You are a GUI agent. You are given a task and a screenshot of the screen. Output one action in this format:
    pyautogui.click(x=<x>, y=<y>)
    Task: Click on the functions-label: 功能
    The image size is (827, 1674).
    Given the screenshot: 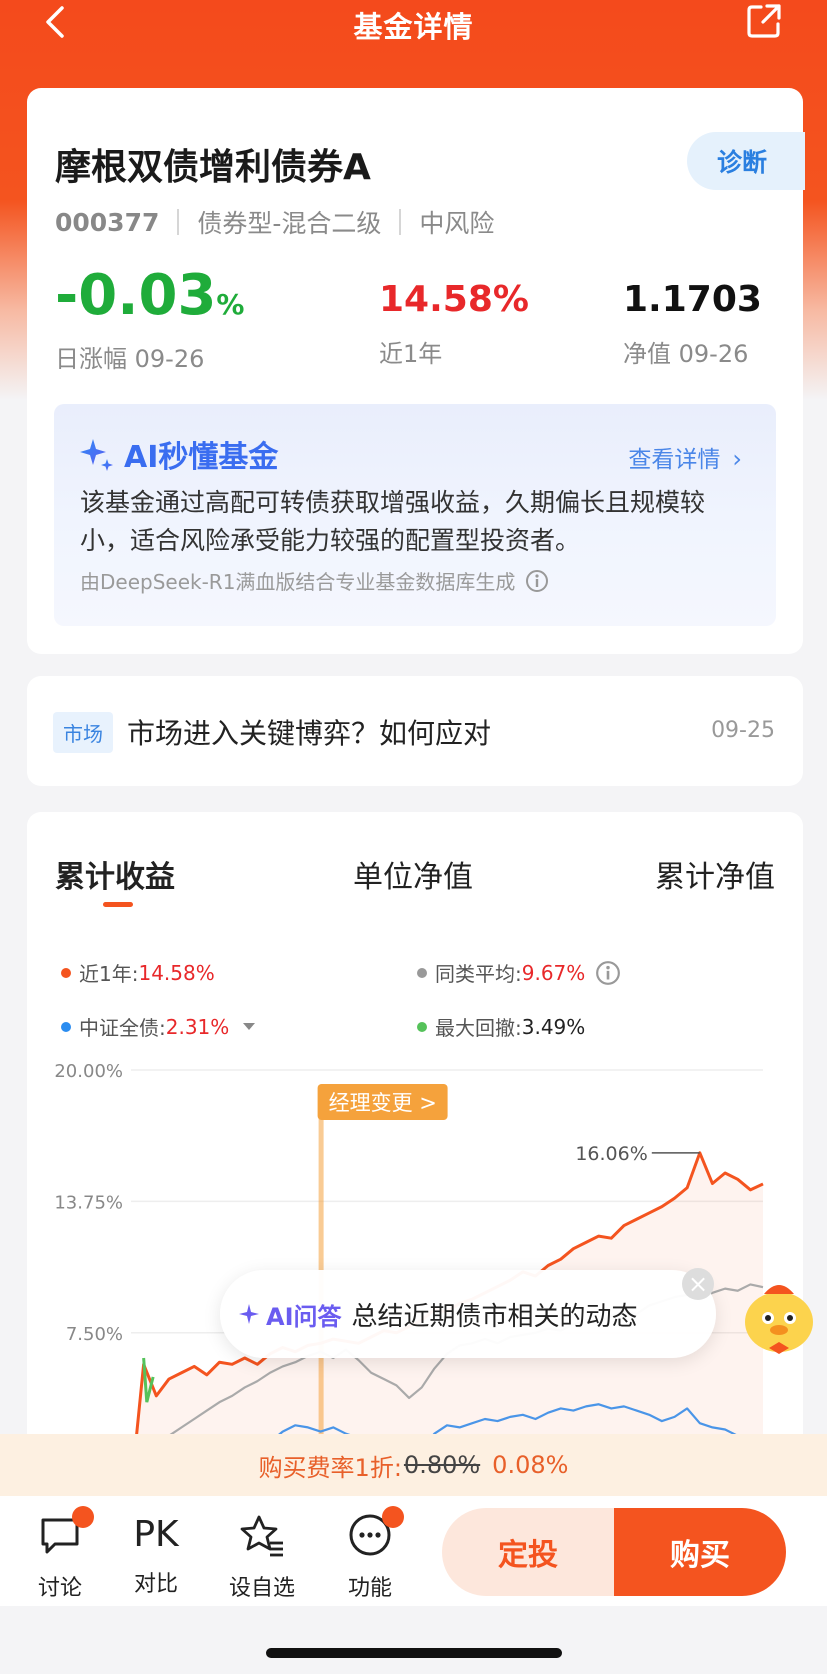 What is the action you would take?
    pyautogui.click(x=369, y=1588)
    